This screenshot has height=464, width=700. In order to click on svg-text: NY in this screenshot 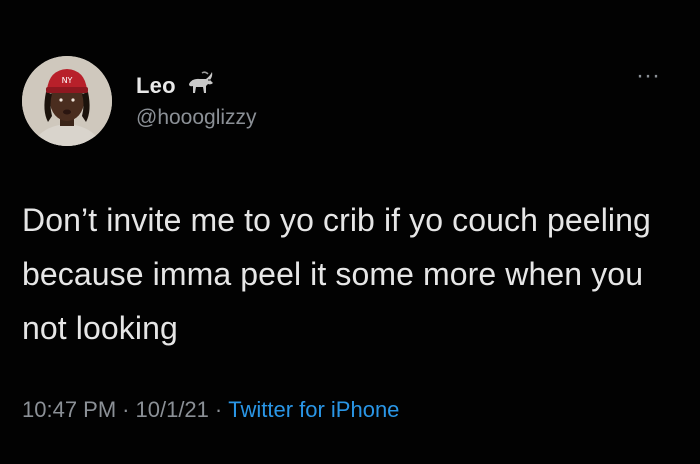, I will do `click(67, 80)`.